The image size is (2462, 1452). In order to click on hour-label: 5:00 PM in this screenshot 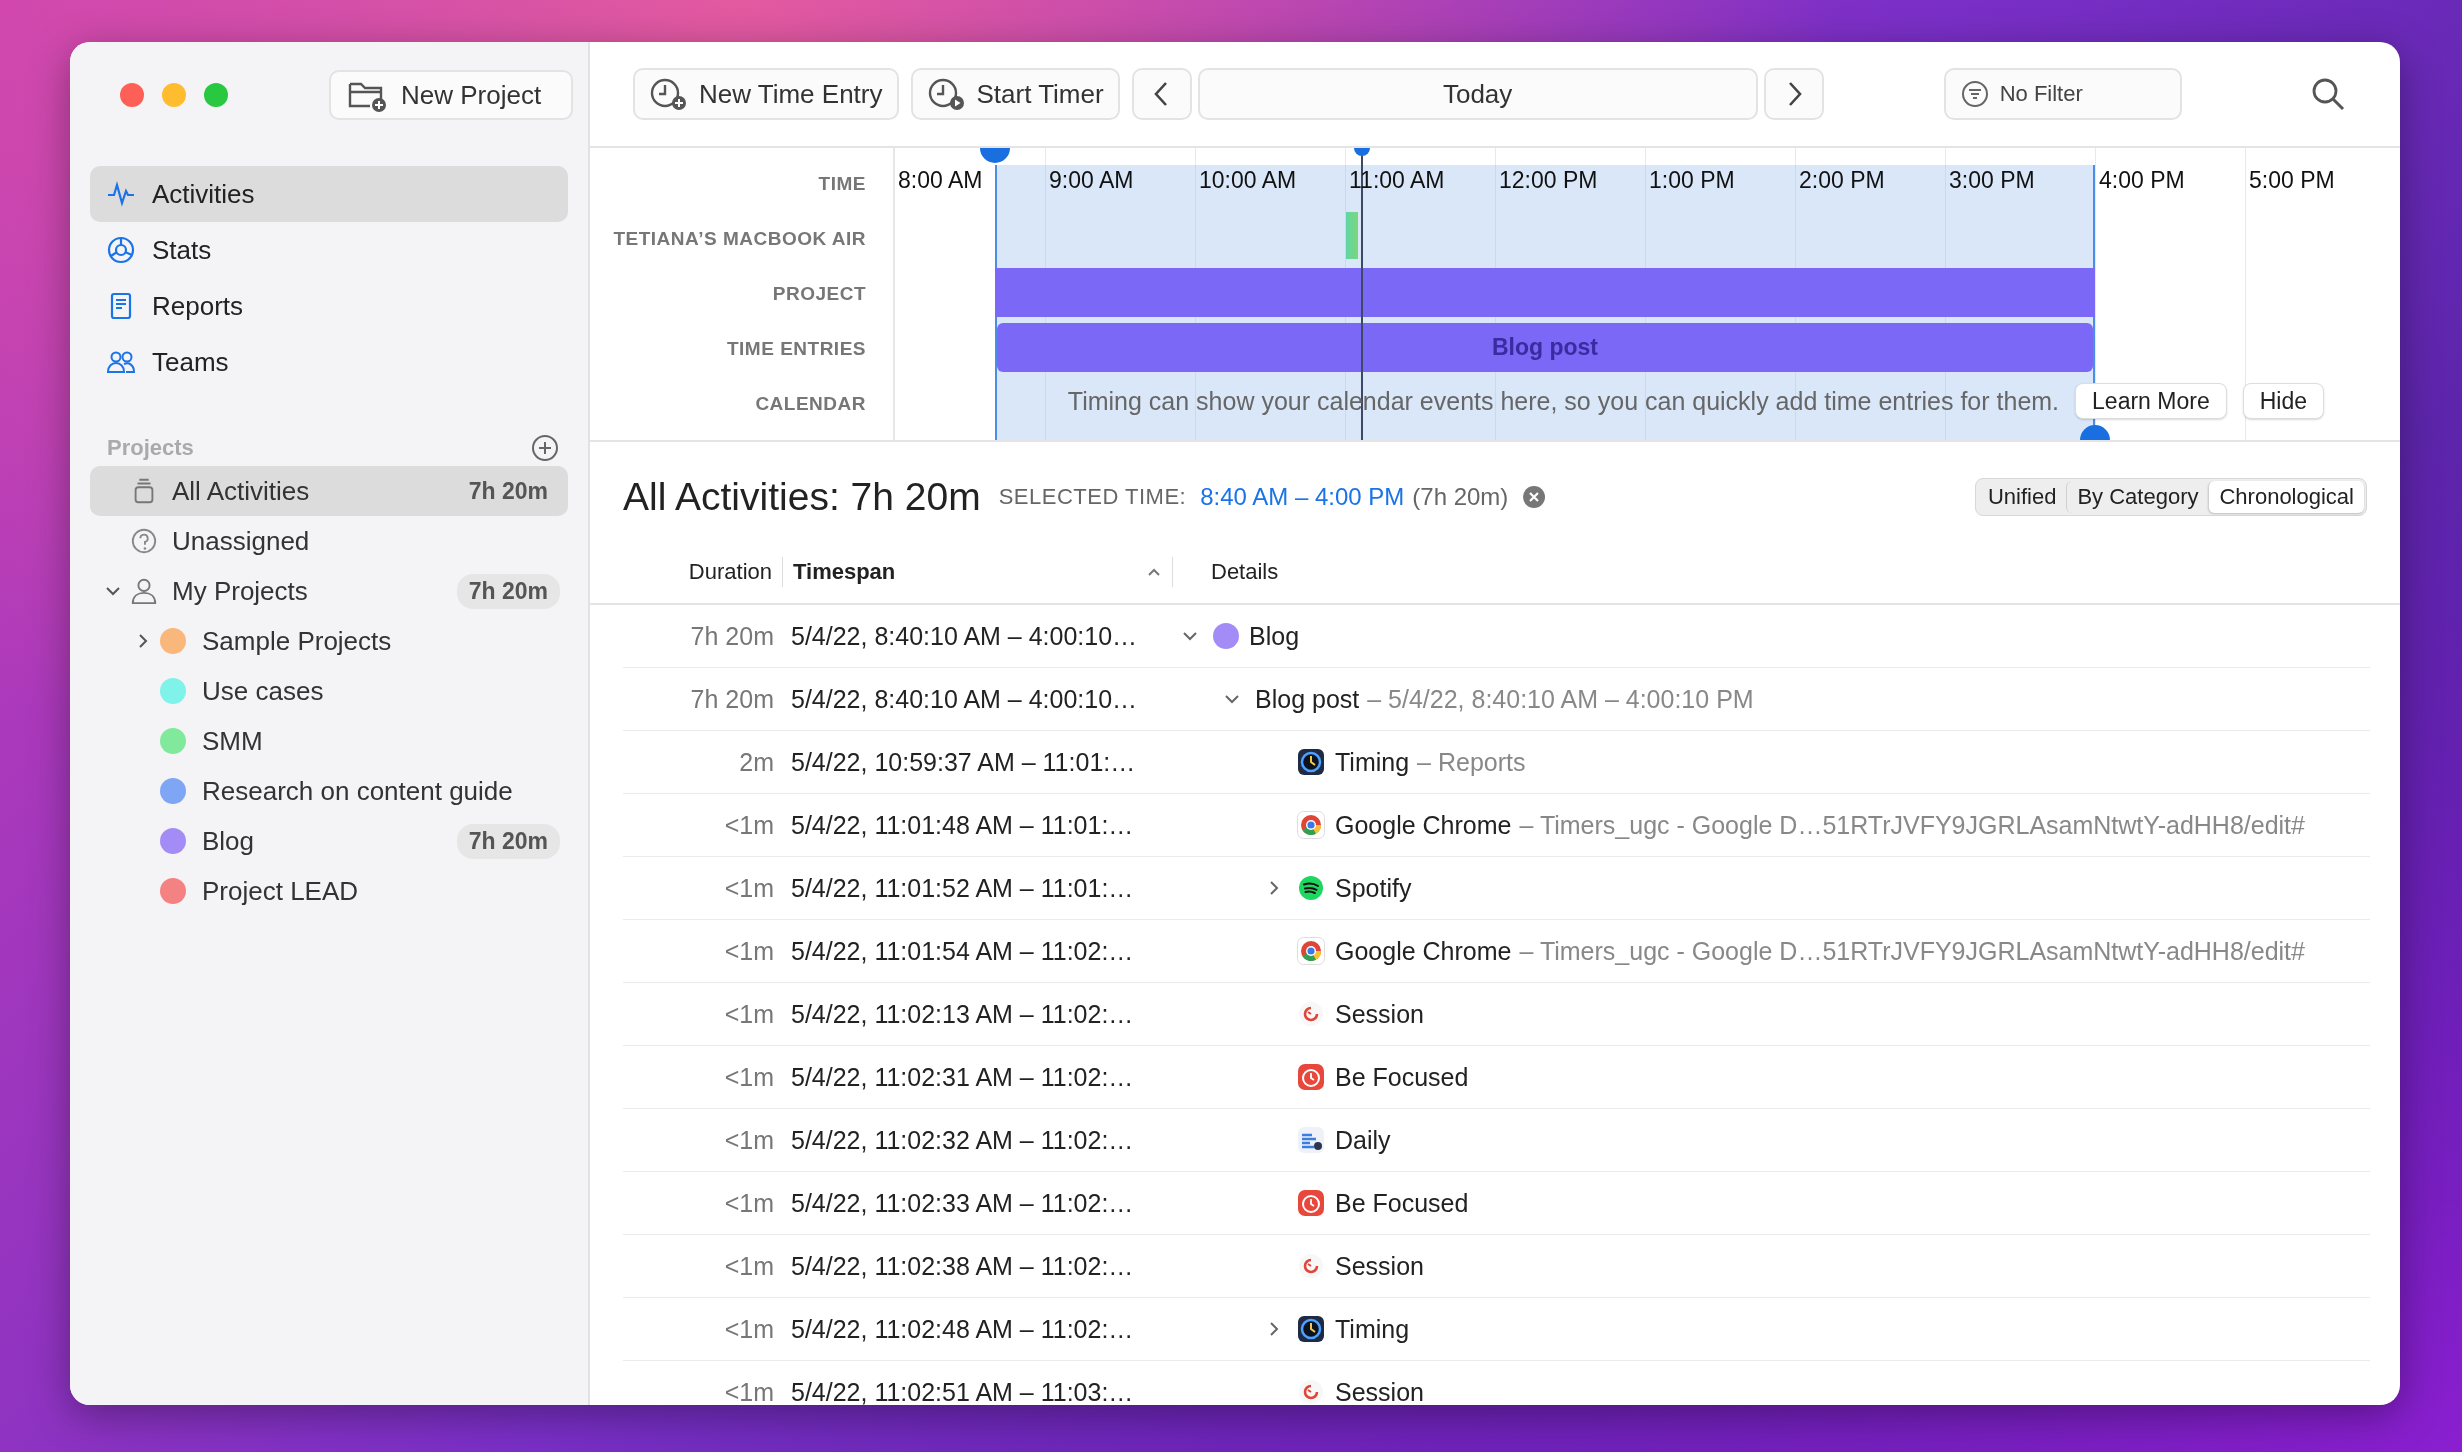, I will do `click(2292, 180)`.